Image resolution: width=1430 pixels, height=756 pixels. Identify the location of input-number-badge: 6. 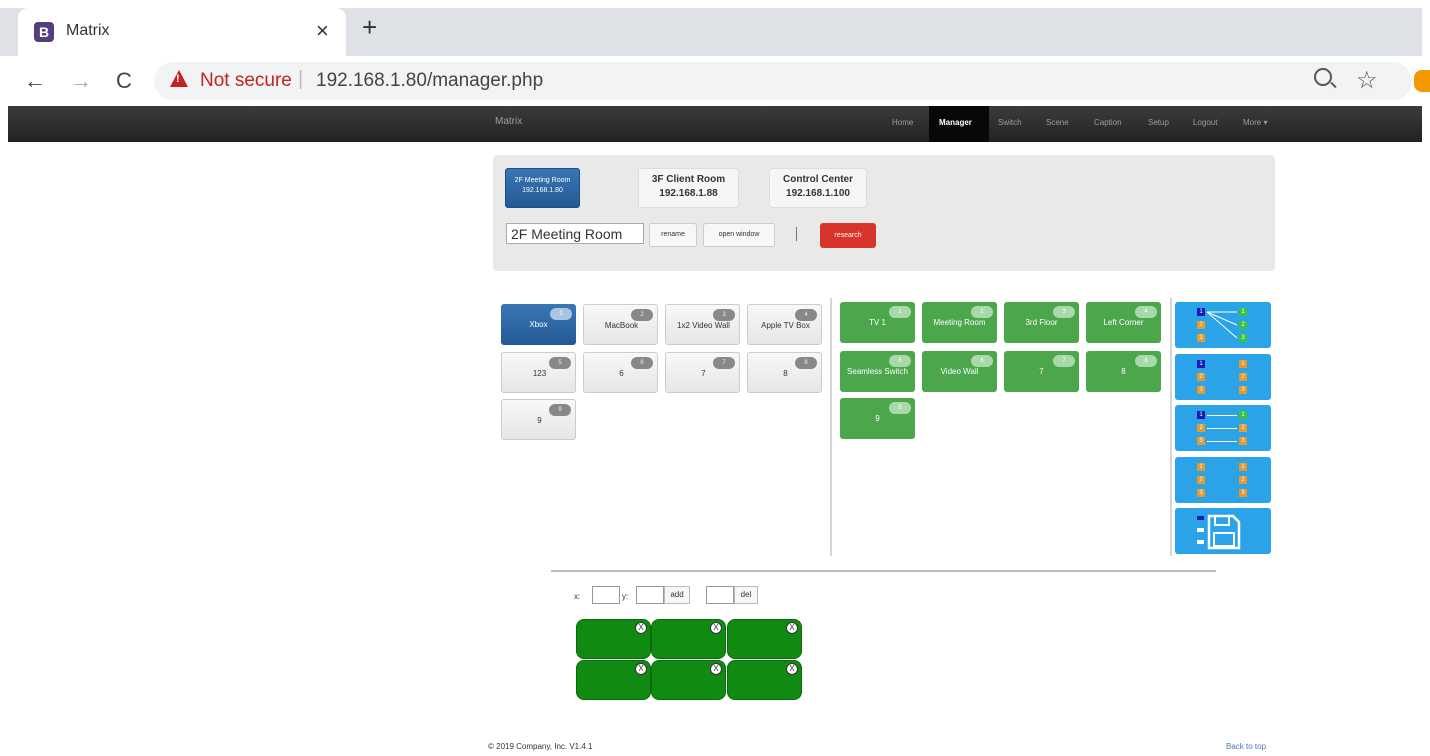
(642, 363).